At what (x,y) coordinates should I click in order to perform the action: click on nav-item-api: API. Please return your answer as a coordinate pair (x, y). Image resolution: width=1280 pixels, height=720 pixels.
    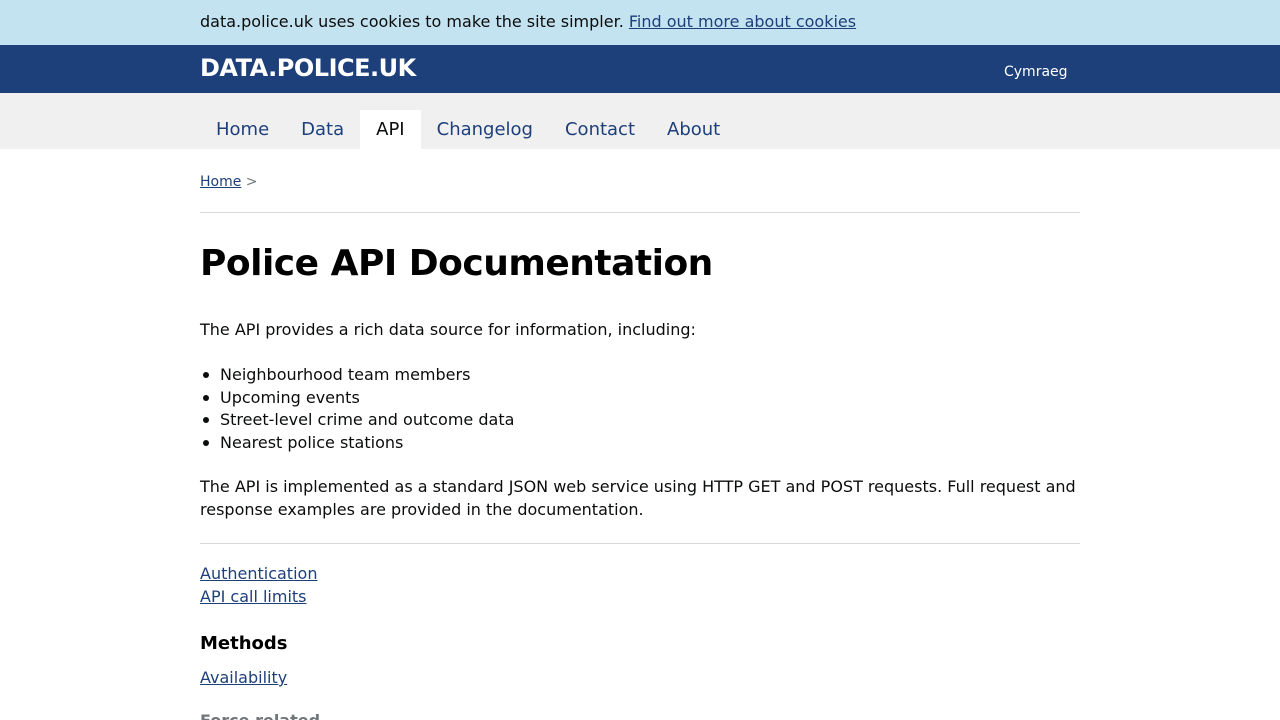
    Looking at the image, I should click on (390, 129).